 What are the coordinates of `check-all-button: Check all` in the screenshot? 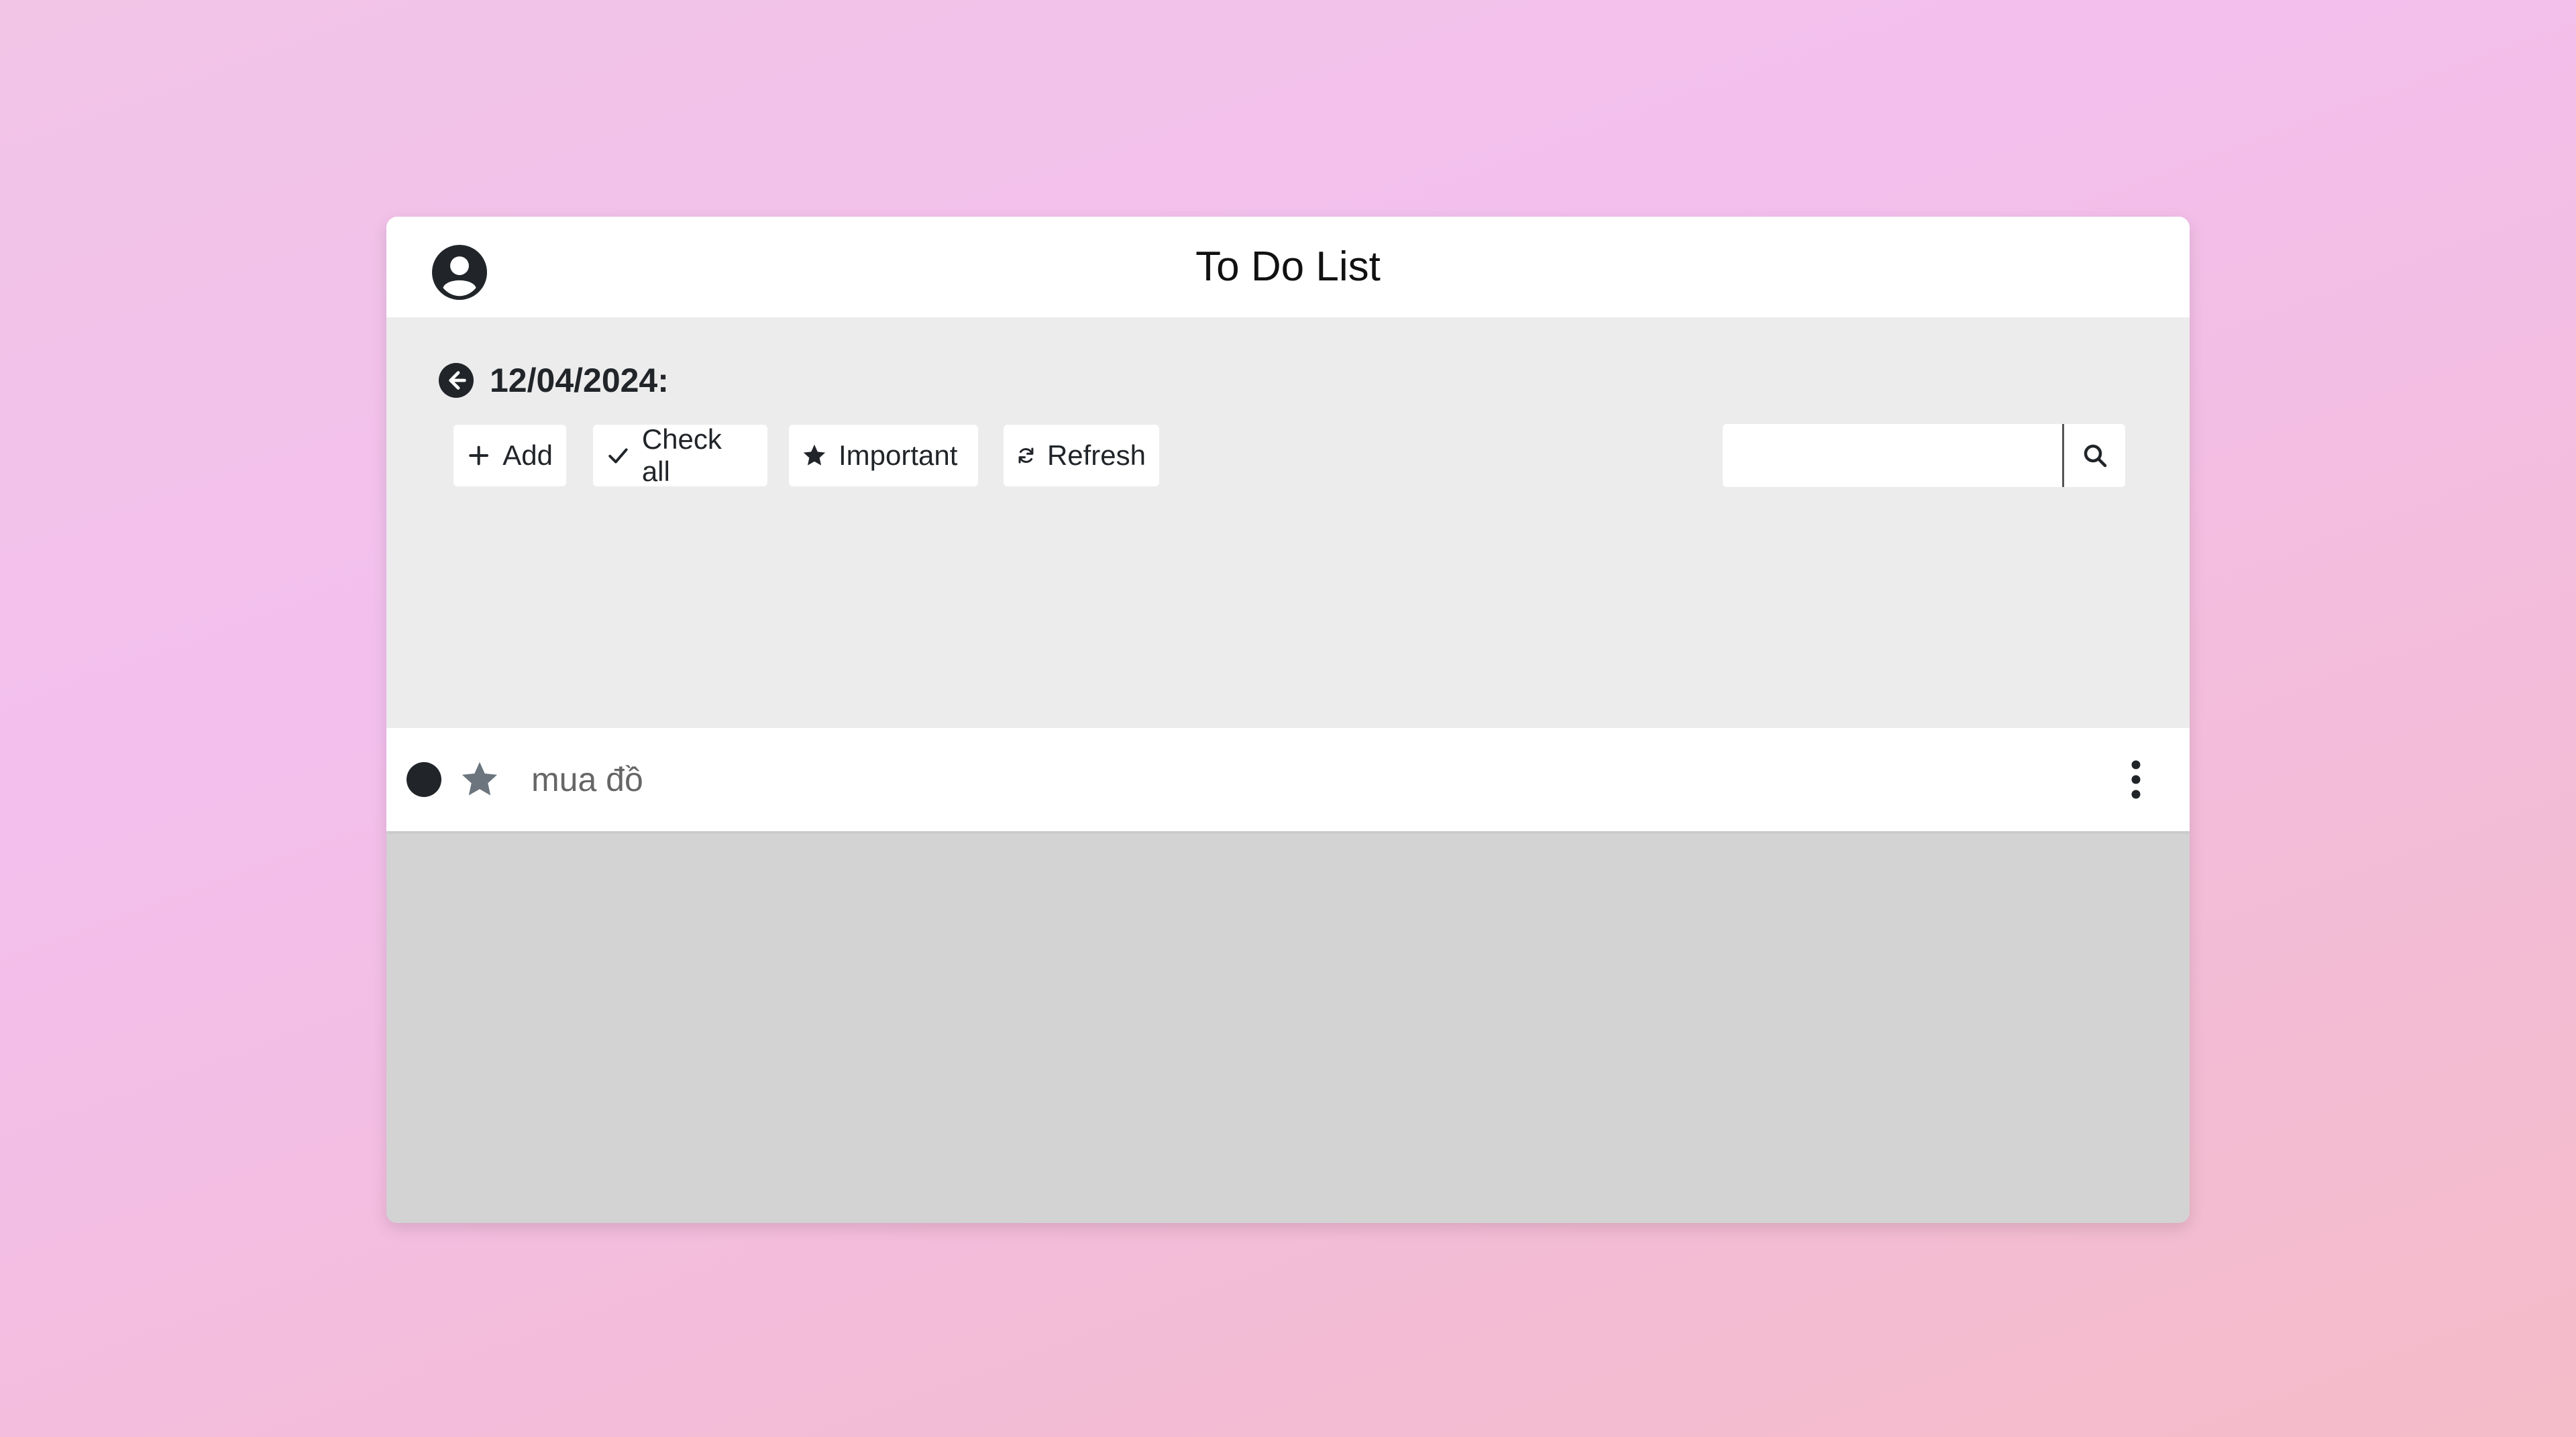 It's located at (680, 455).